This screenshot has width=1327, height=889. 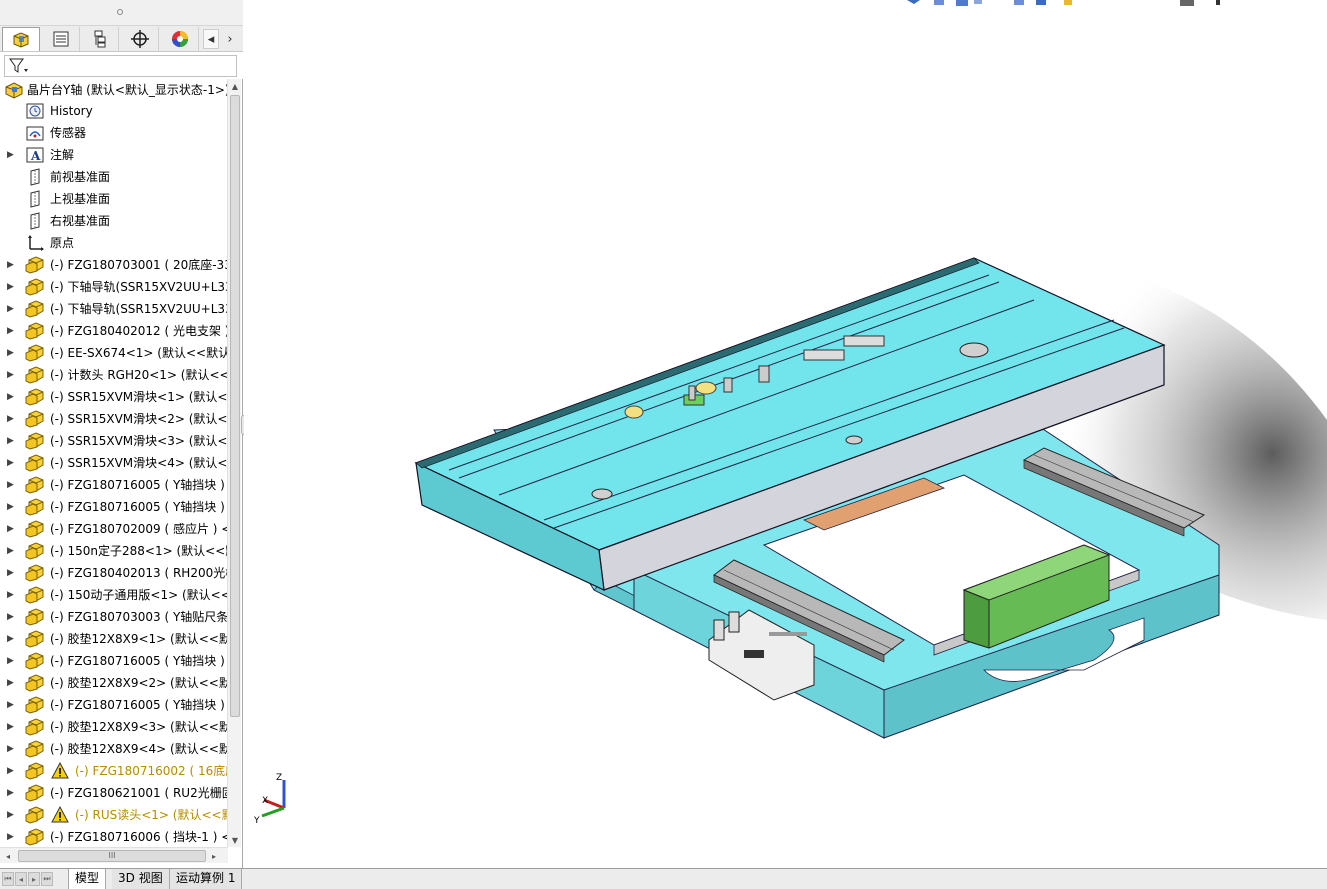 I want to click on tree-item: ▶ (-) 150n定子288<1> (默认<<默, so click(x=114, y=551).